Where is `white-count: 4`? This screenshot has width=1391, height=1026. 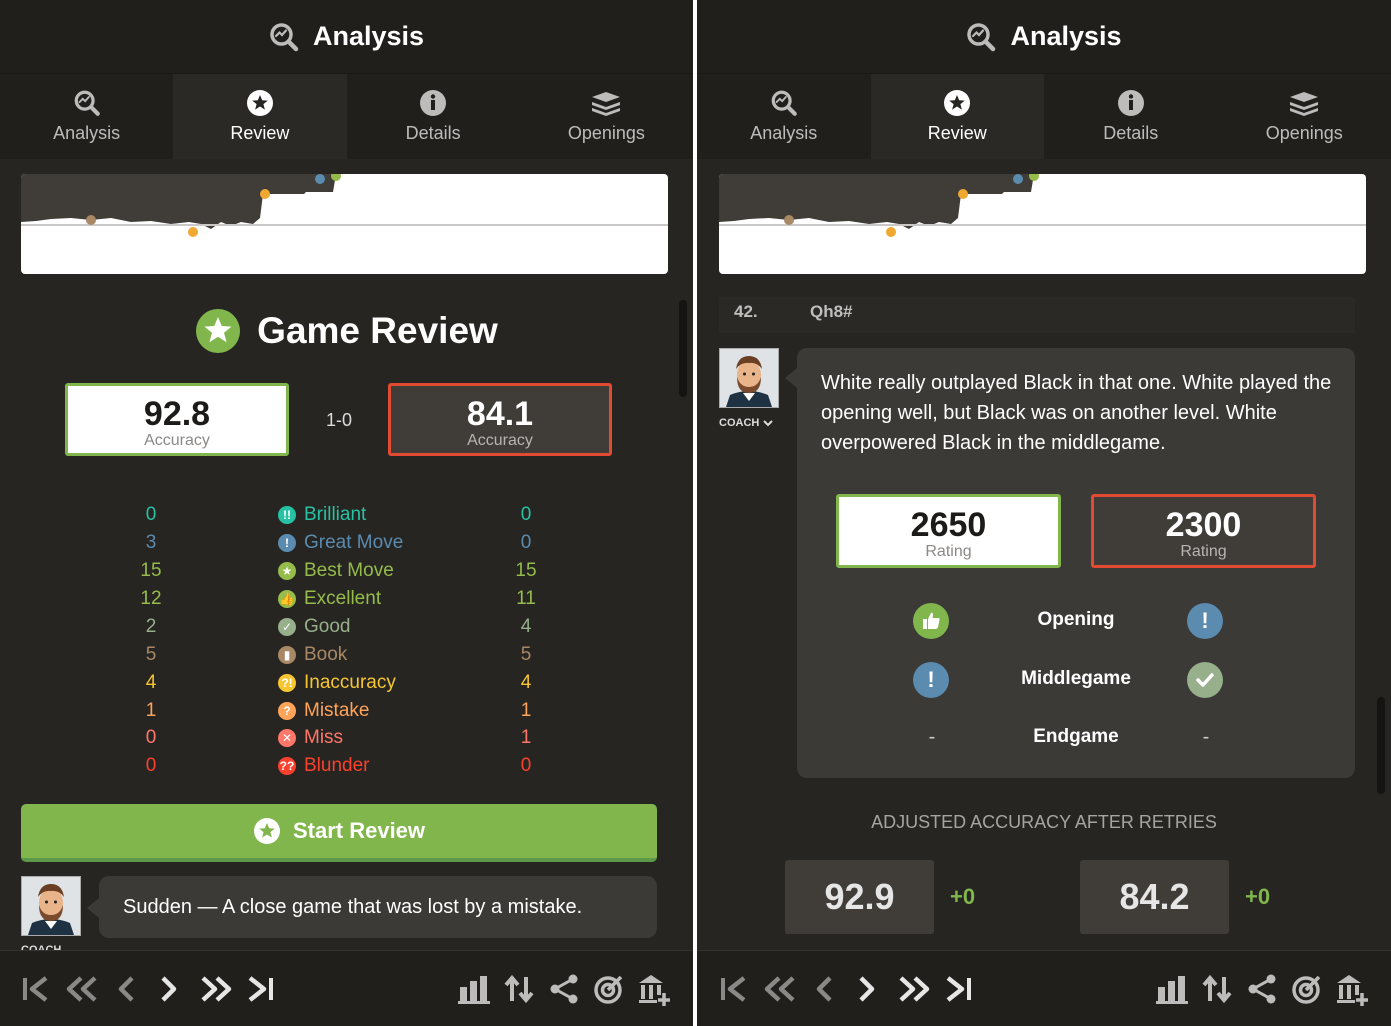 white-count: 4 is located at coordinates (151, 682).